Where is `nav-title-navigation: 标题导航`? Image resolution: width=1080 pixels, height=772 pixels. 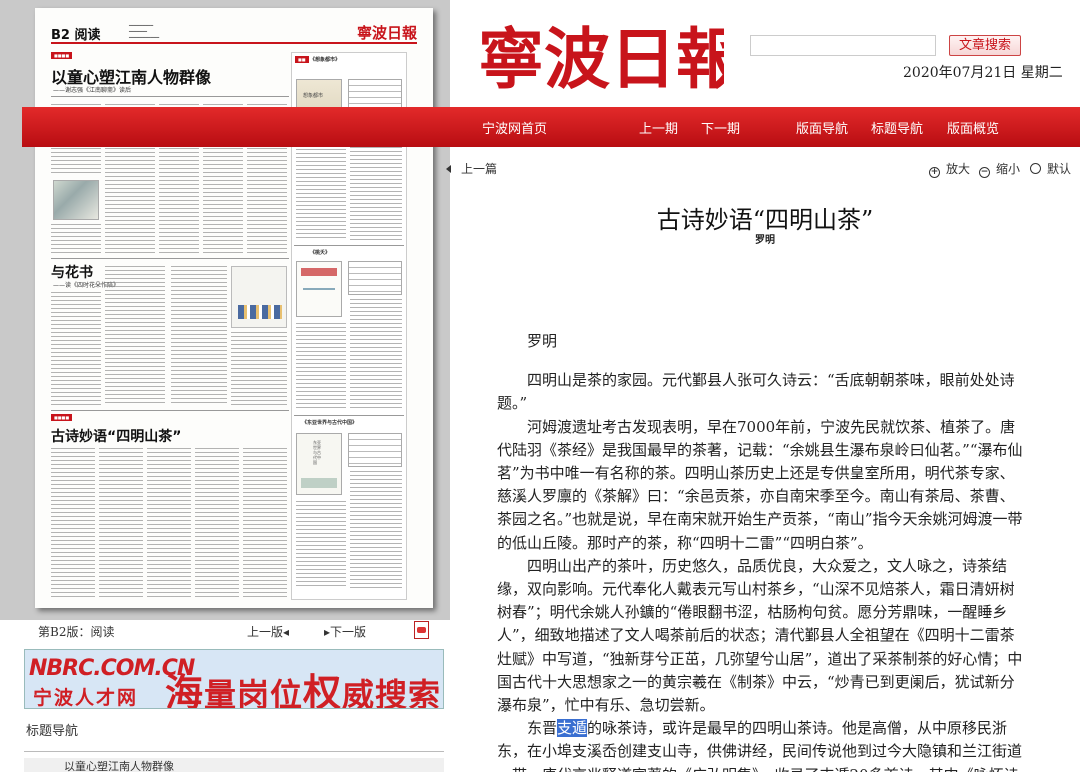 nav-title-navigation: 标题导航 is located at coordinates (897, 127).